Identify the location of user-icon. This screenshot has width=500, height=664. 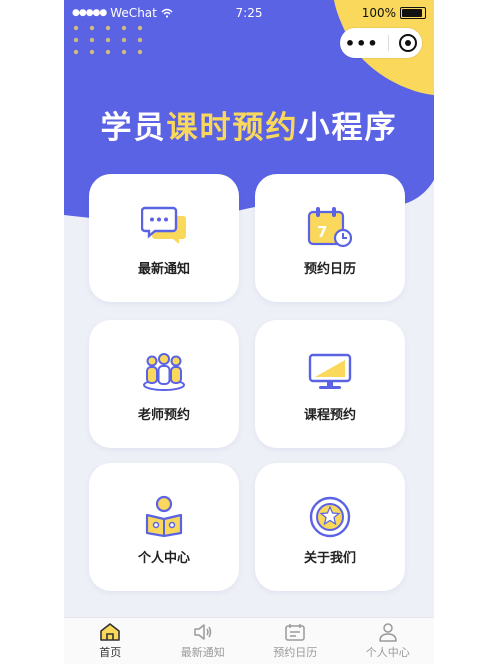
(388, 632).